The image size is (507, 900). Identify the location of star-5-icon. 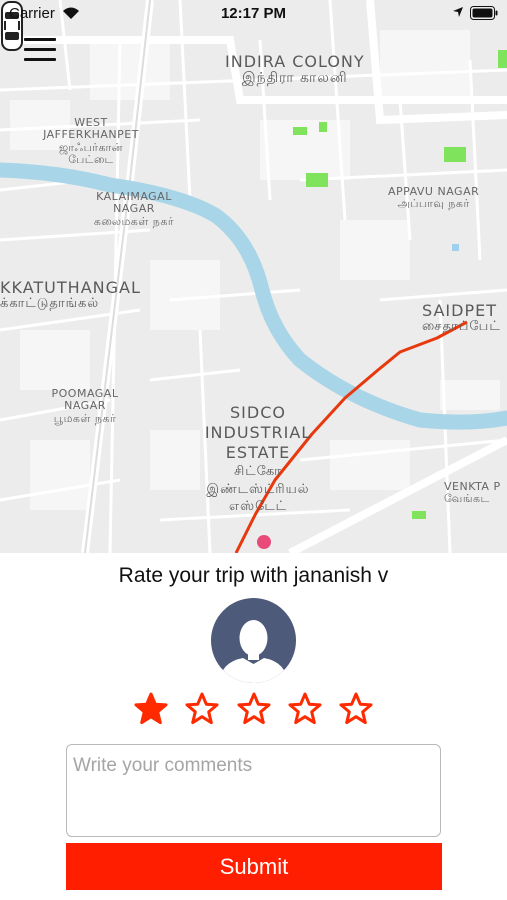
(356, 709).